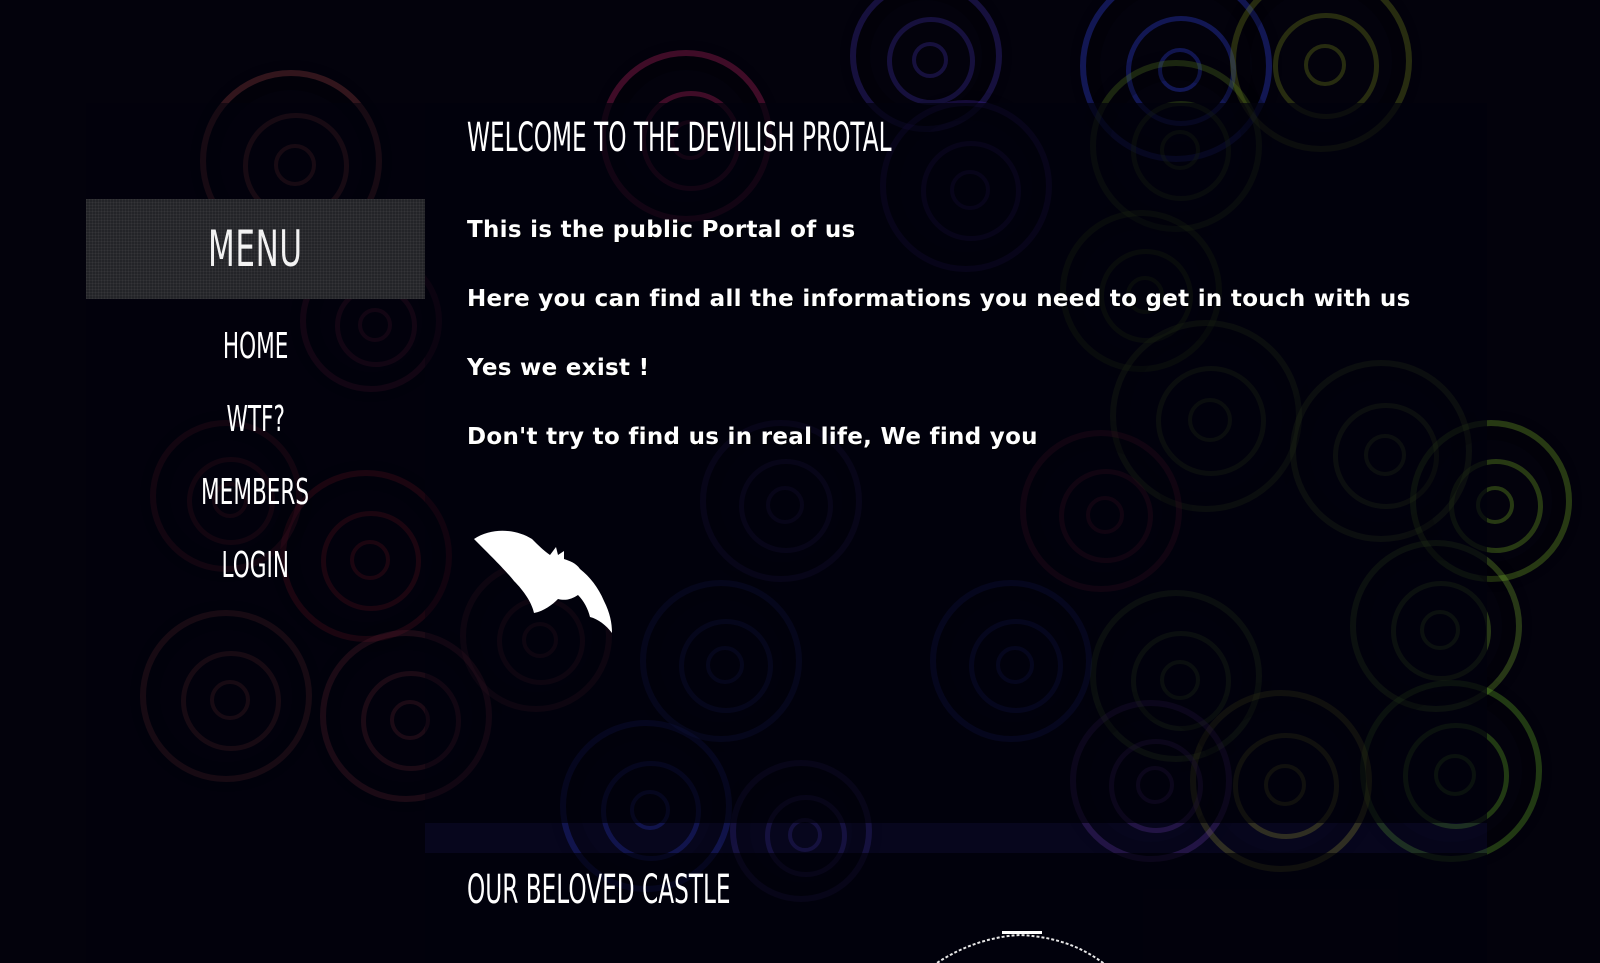 This screenshot has width=1600, height=963. I want to click on nav-item-home: HOME, so click(255, 346).